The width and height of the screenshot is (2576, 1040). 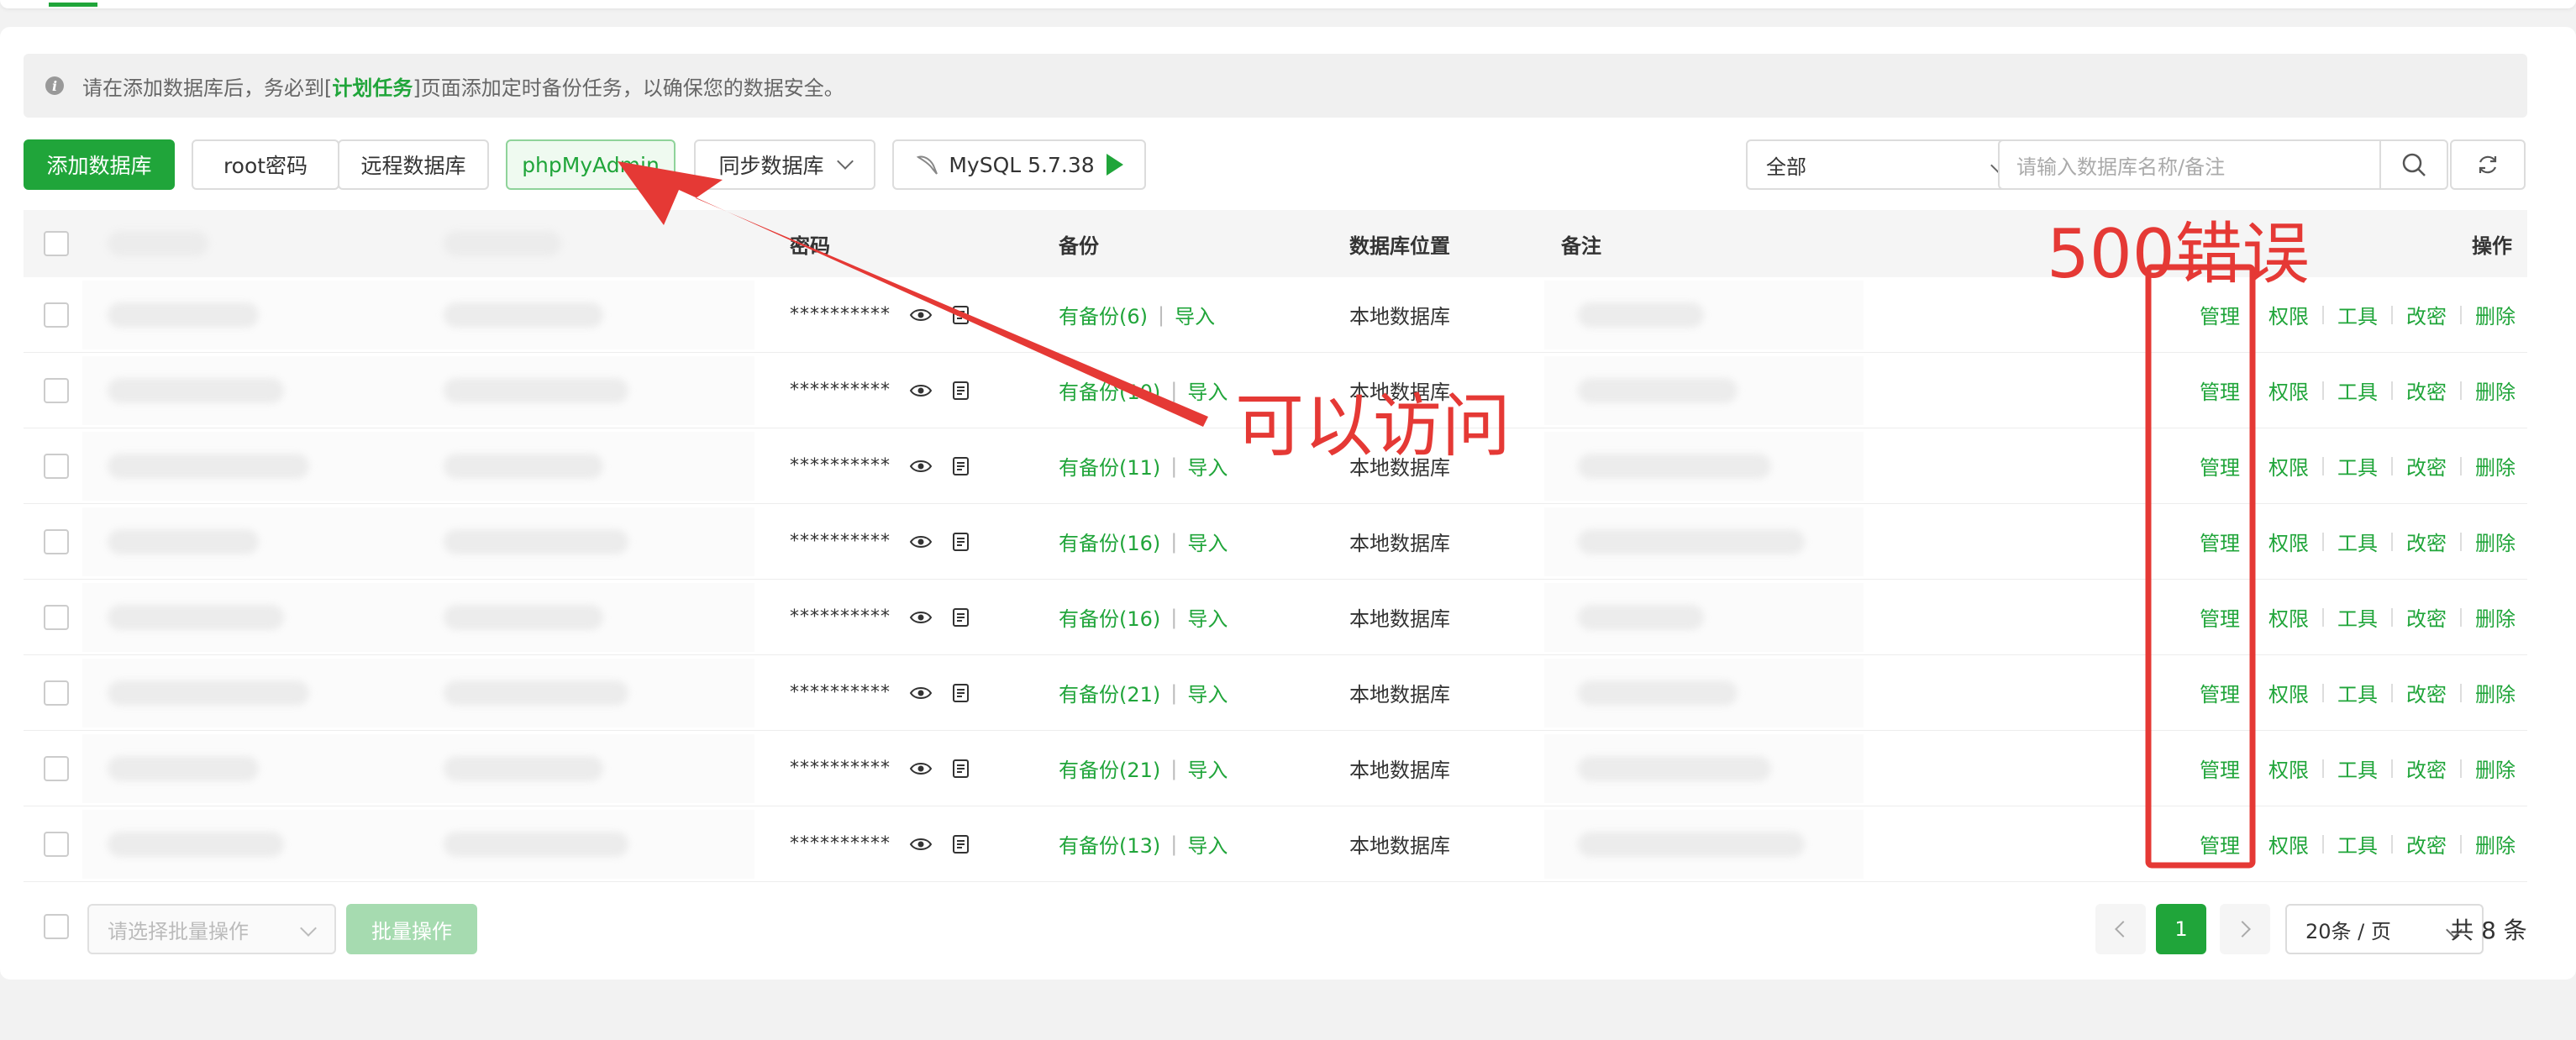 What do you see at coordinates (2178, 254) in the screenshot?
I see `error-annotation-label: 500错误` at bounding box center [2178, 254].